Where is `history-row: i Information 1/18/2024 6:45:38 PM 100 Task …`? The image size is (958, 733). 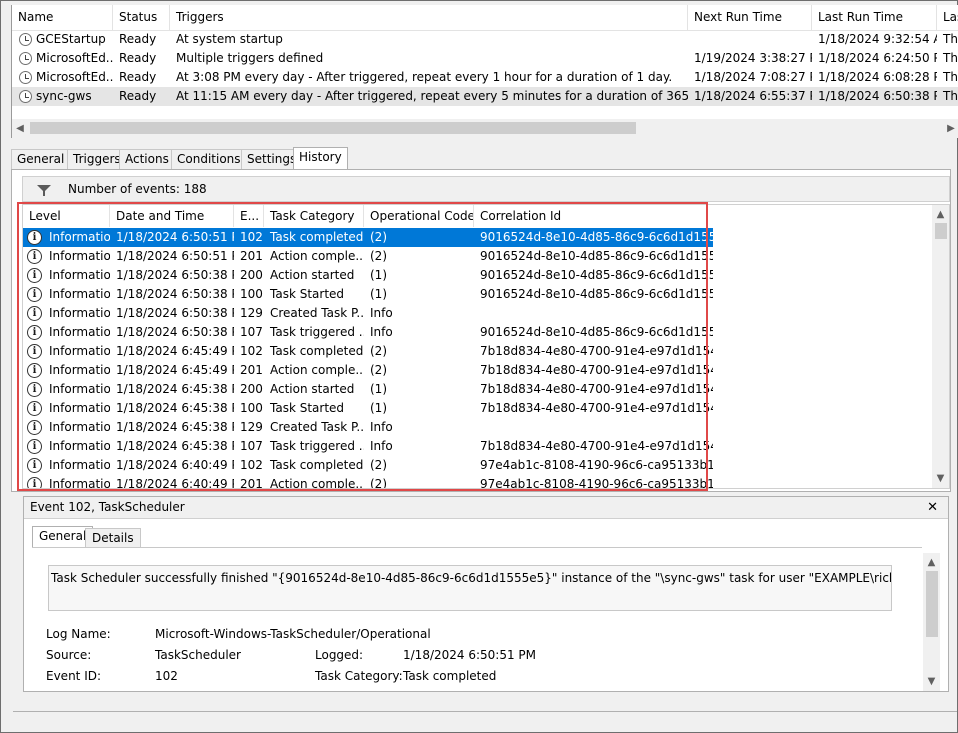
history-row: i Information 1/18/2024 6:45:38 PM 100 Task … is located at coordinates (368, 408).